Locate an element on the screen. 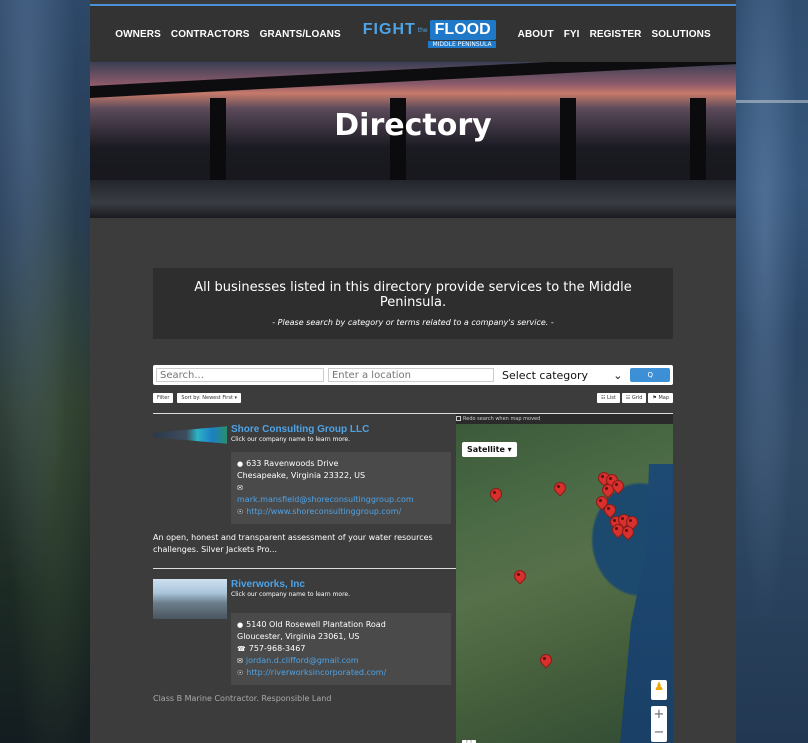 This screenshot has width=808, height=743. nav-contractors: CONTRACTORS is located at coordinates (210, 34).